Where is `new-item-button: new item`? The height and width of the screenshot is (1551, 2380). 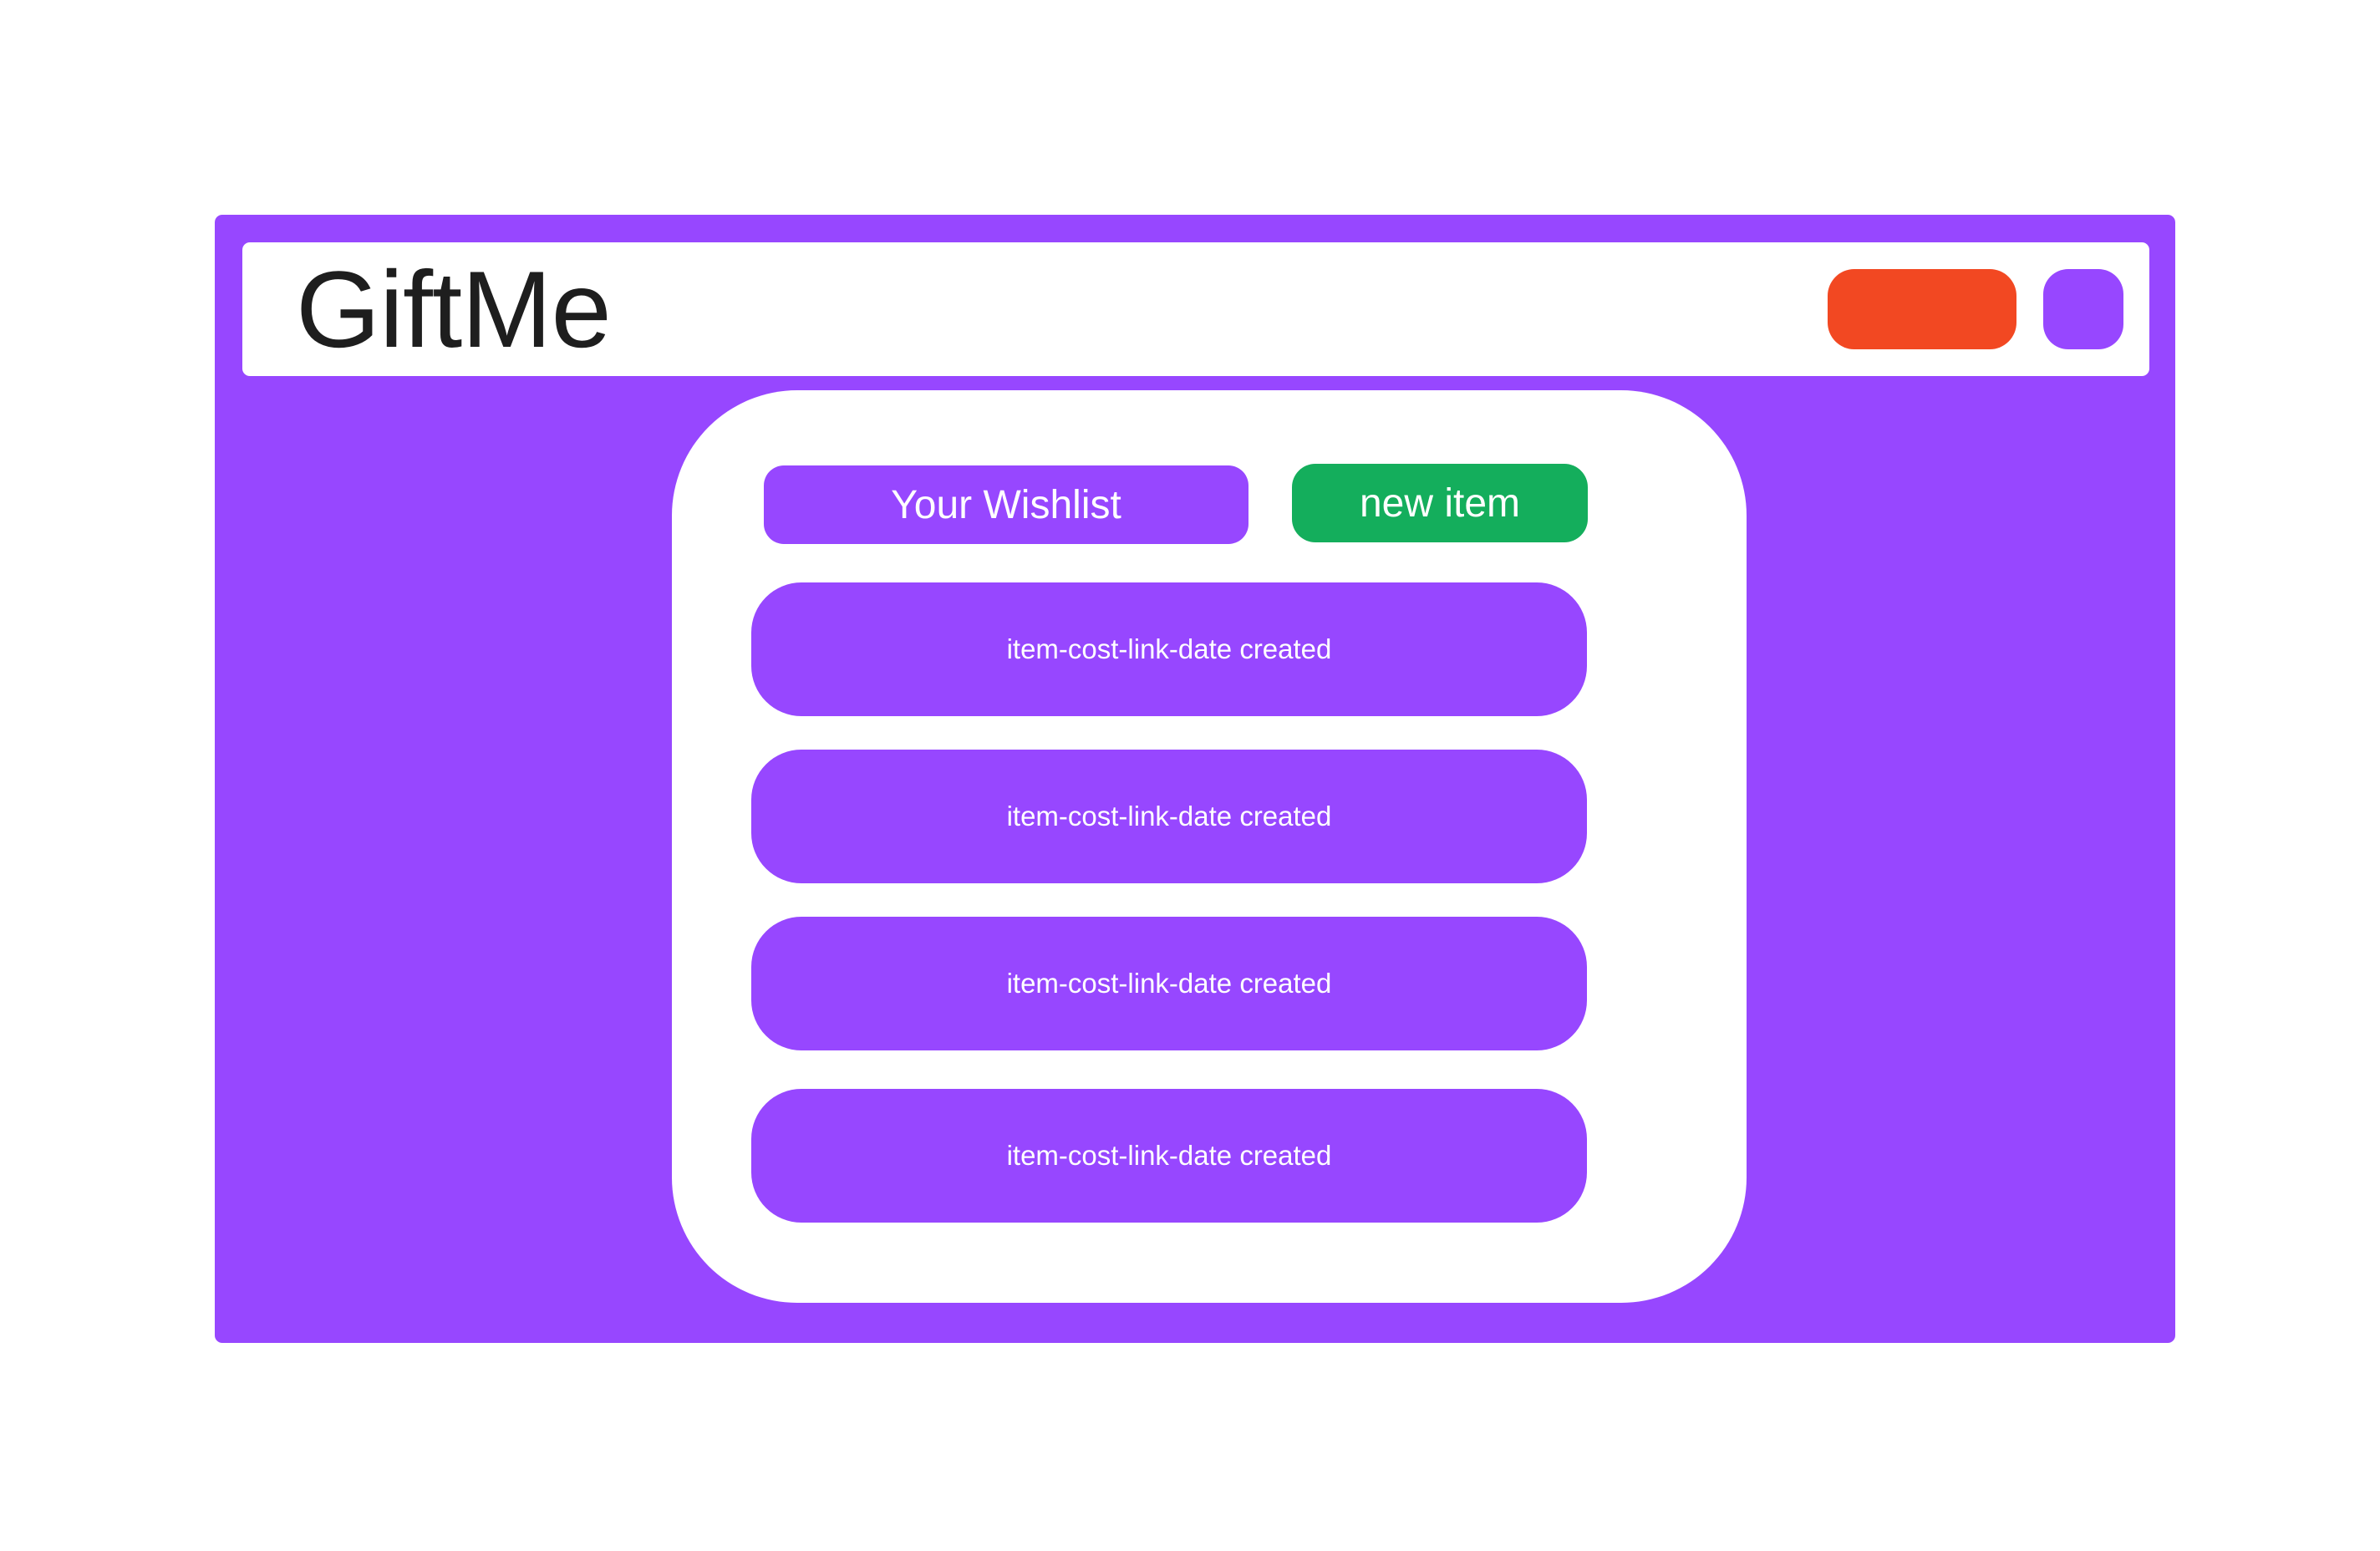
new-item-button: new item is located at coordinates (1440, 503).